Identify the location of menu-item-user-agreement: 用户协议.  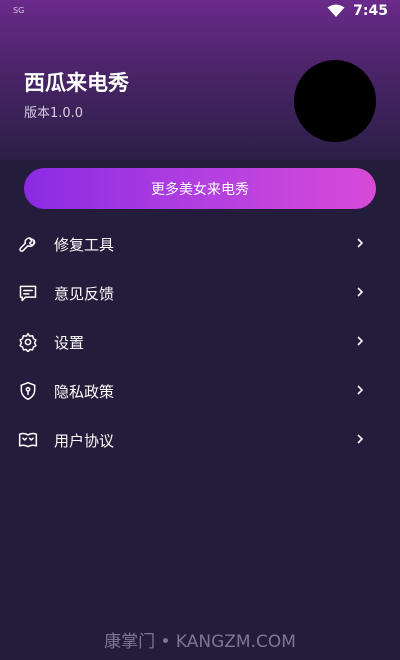
(200, 439).